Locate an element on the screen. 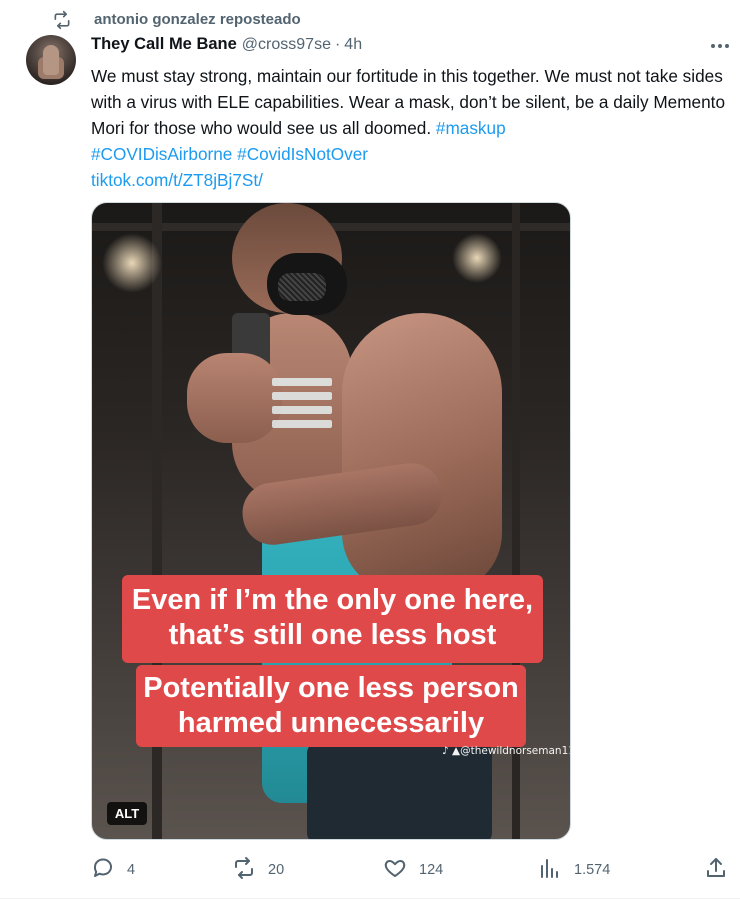 Image resolution: width=740 pixels, height=900 pixels. tweet-header: They Call Me Bane @cross97se · 4h is located at coordinates (226, 46).